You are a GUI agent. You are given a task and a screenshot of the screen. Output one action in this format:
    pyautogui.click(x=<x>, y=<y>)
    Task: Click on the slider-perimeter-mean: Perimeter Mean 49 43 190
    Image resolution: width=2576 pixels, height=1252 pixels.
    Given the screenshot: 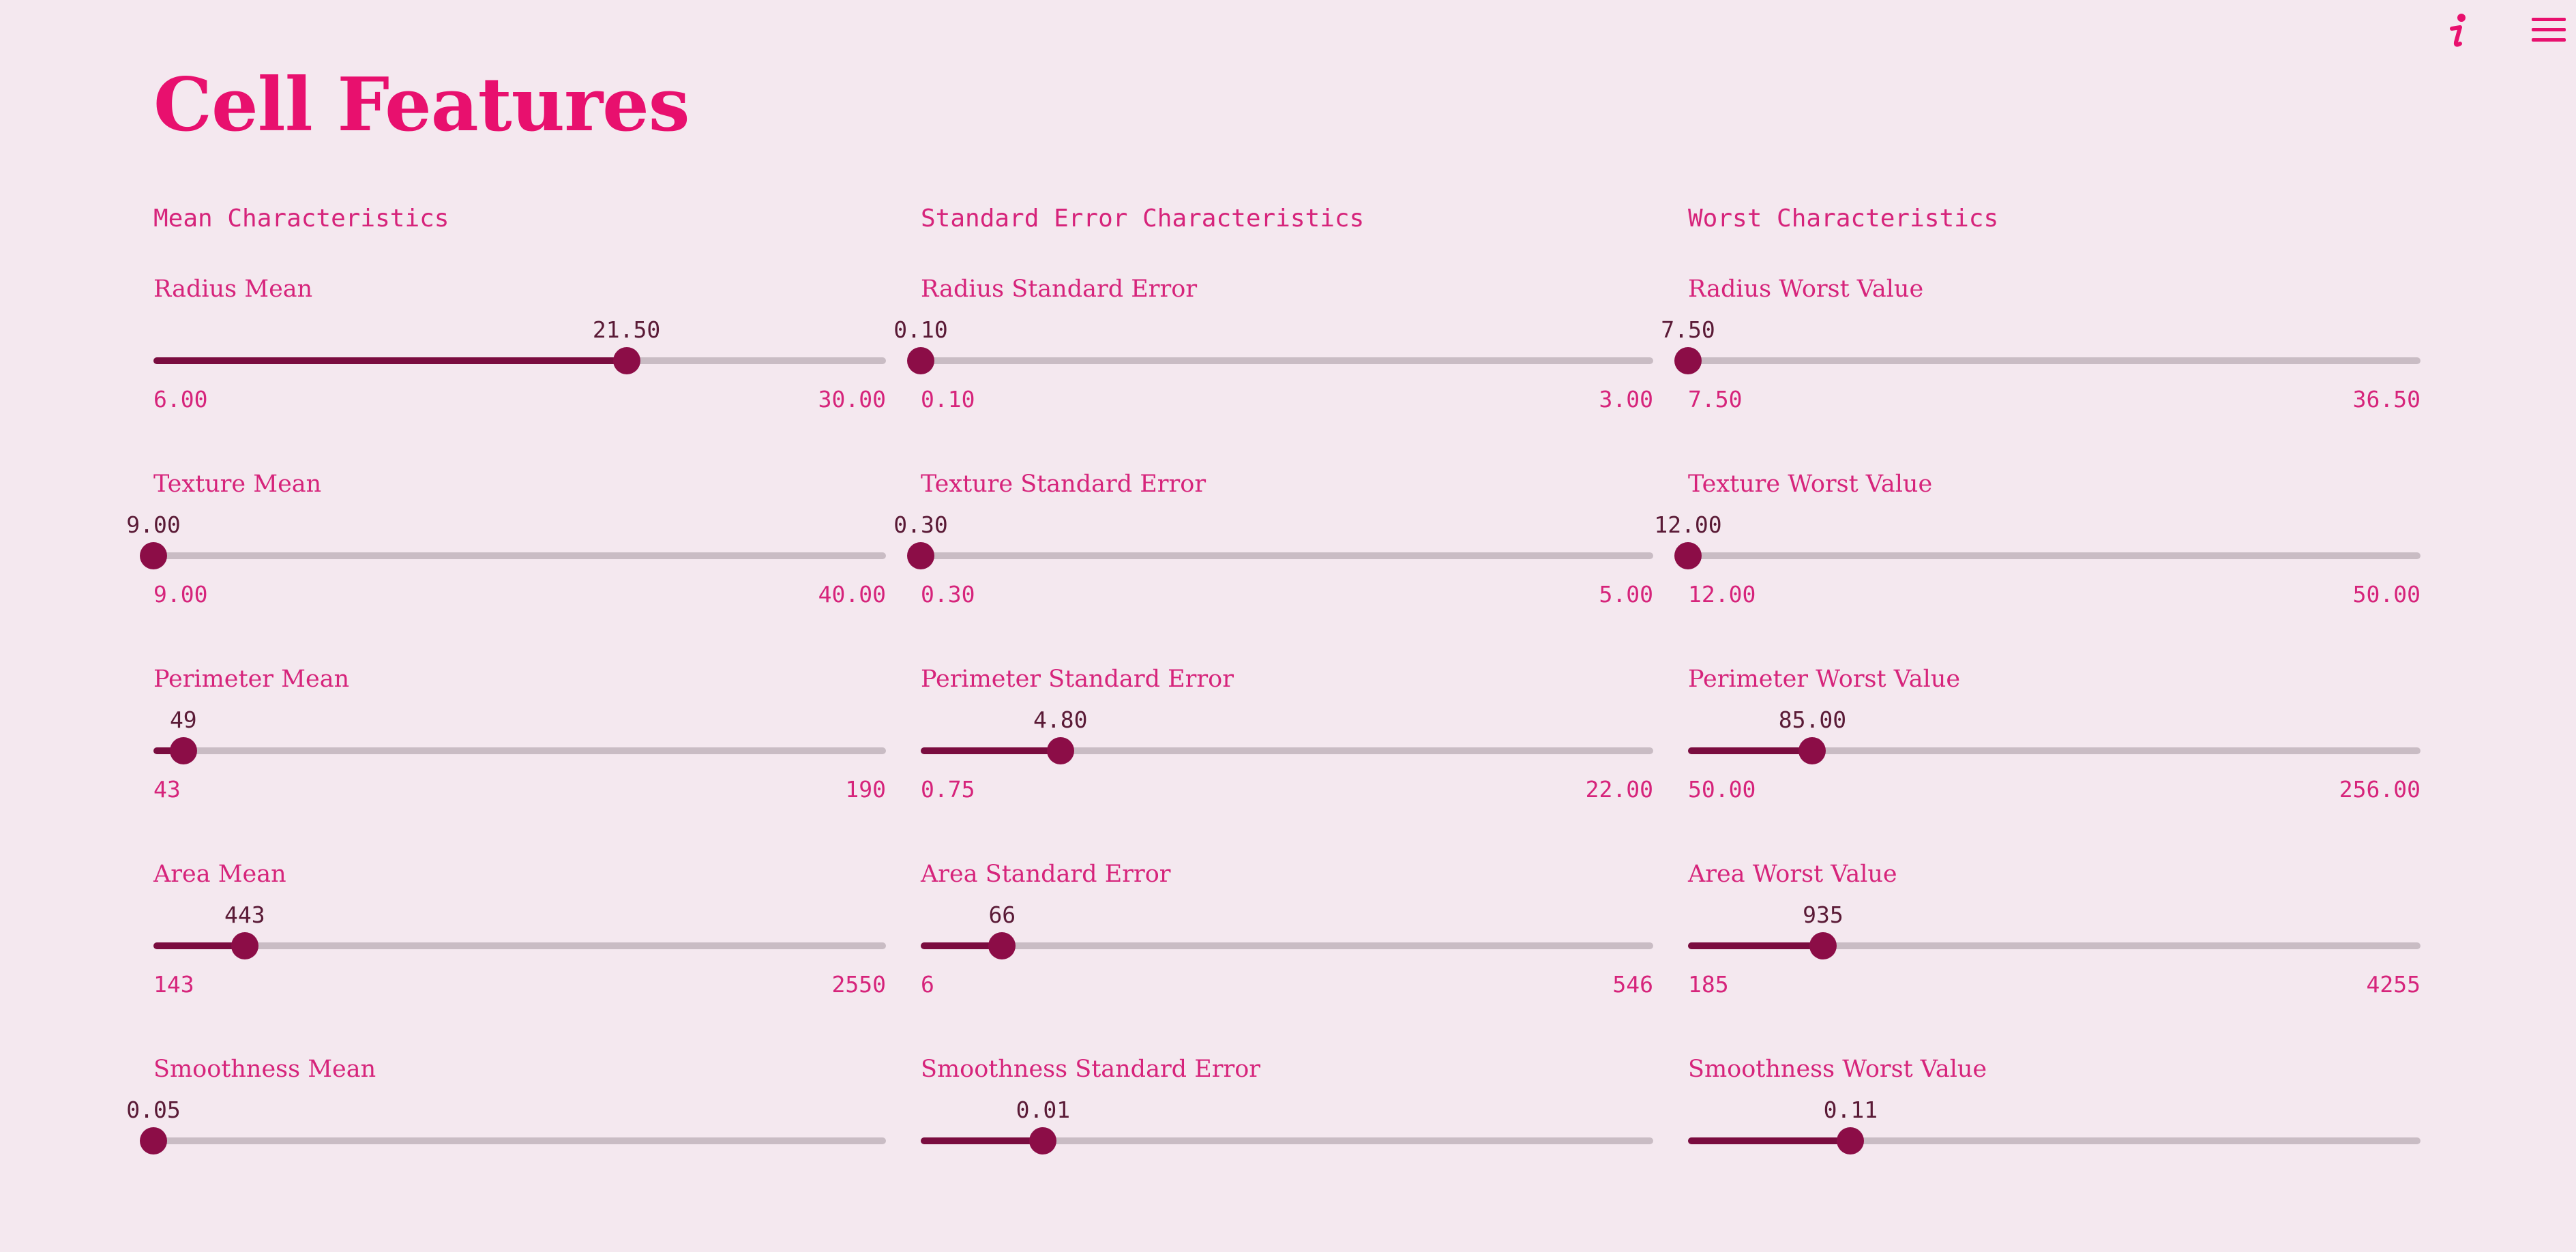 What is the action you would take?
    pyautogui.click(x=519, y=764)
    